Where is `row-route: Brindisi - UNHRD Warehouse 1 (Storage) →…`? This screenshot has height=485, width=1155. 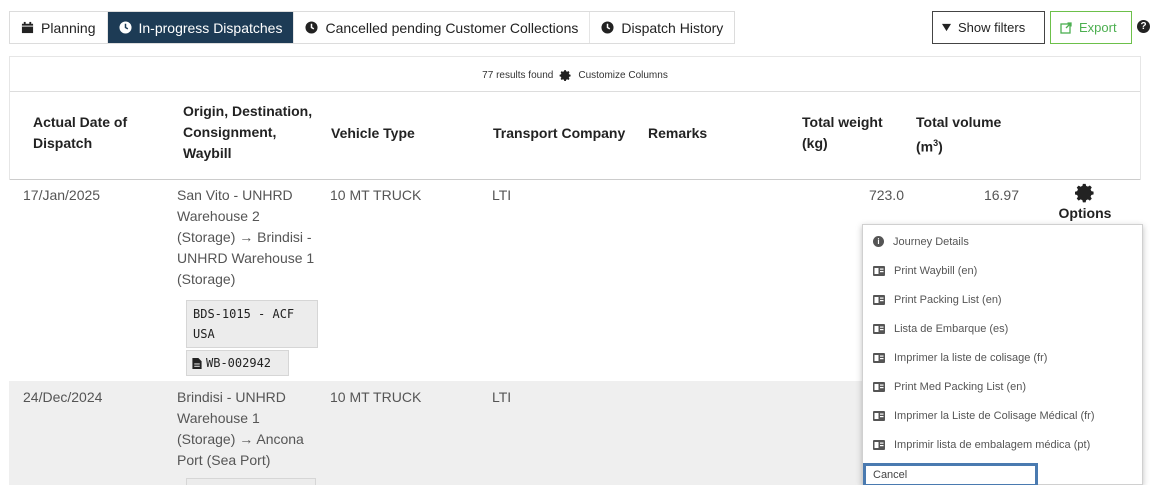 row-route: Brindisi - UNHRD Warehouse 1 (Storage) →… is located at coordinates (257, 429).